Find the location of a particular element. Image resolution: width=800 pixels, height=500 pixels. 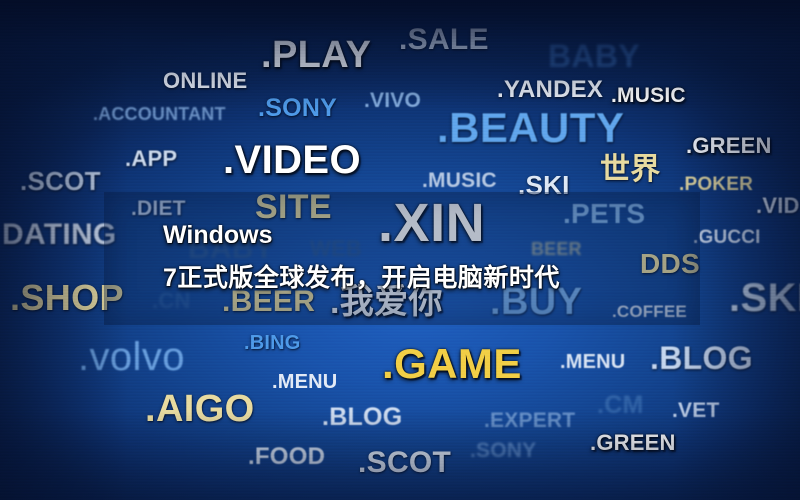

wordcloud-word: .AIGO is located at coordinates (200, 409).